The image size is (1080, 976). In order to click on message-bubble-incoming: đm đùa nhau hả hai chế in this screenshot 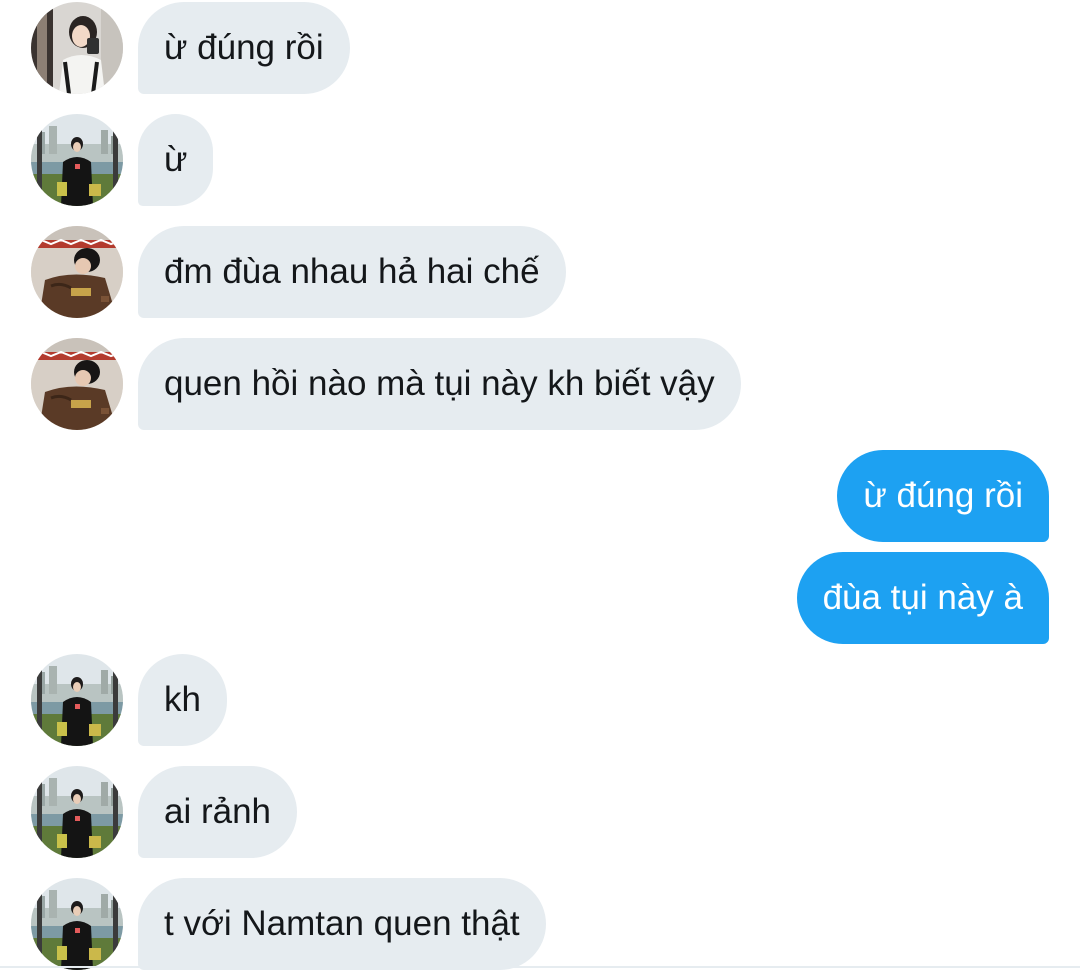, I will do `click(352, 272)`.